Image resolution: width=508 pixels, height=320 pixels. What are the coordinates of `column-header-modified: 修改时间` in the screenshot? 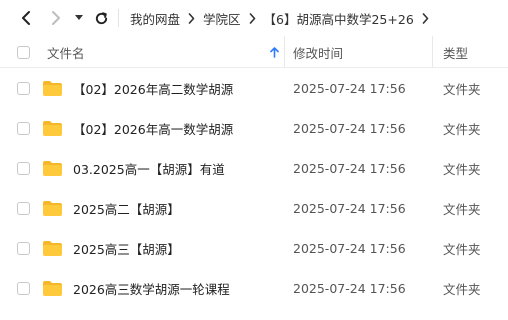 It's located at (318, 52).